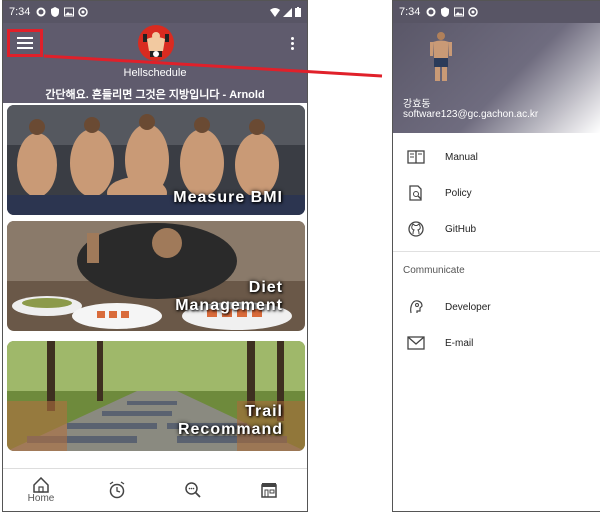 The width and height of the screenshot is (600, 514). What do you see at coordinates (213, 66) in the screenshot?
I see `annotation-arrow` at bounding box center [213, 66].